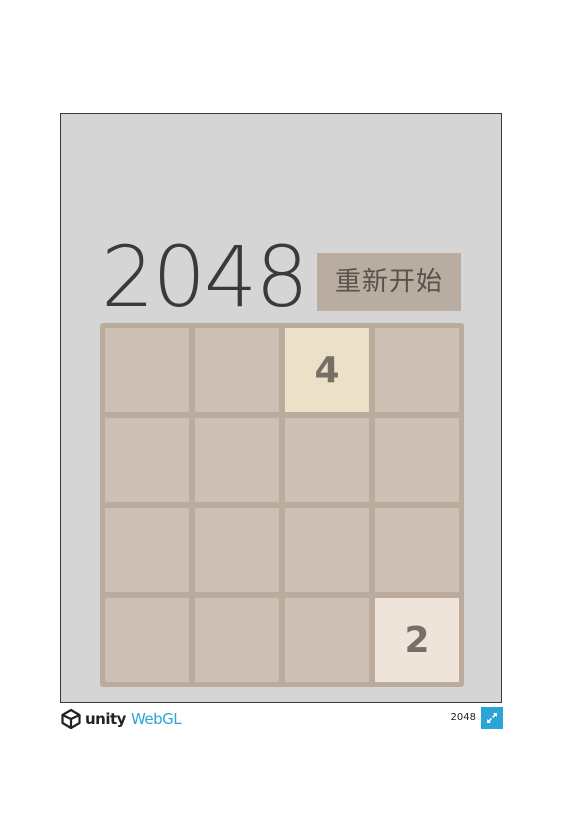 The height and width of the screenshot is (835, 564). Describe the element at coordinates (105, 719) in the screenshot. I see `unity-wordmark: unity` at that location.